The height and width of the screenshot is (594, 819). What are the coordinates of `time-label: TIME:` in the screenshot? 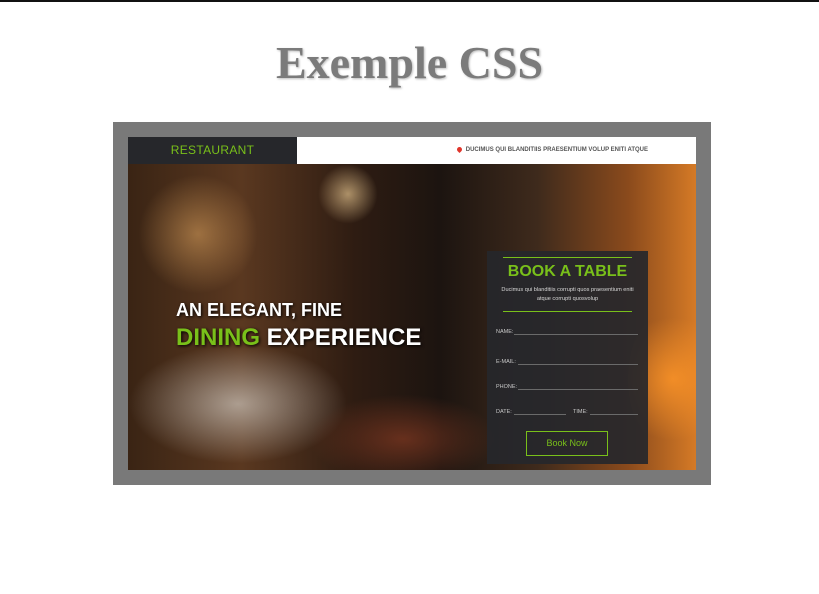 It's located at (580, 412).